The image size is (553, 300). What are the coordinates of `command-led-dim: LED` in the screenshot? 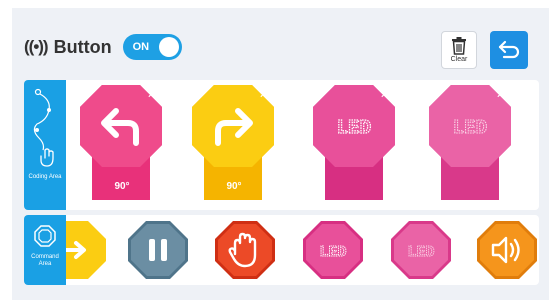 It's located at (421, 250).